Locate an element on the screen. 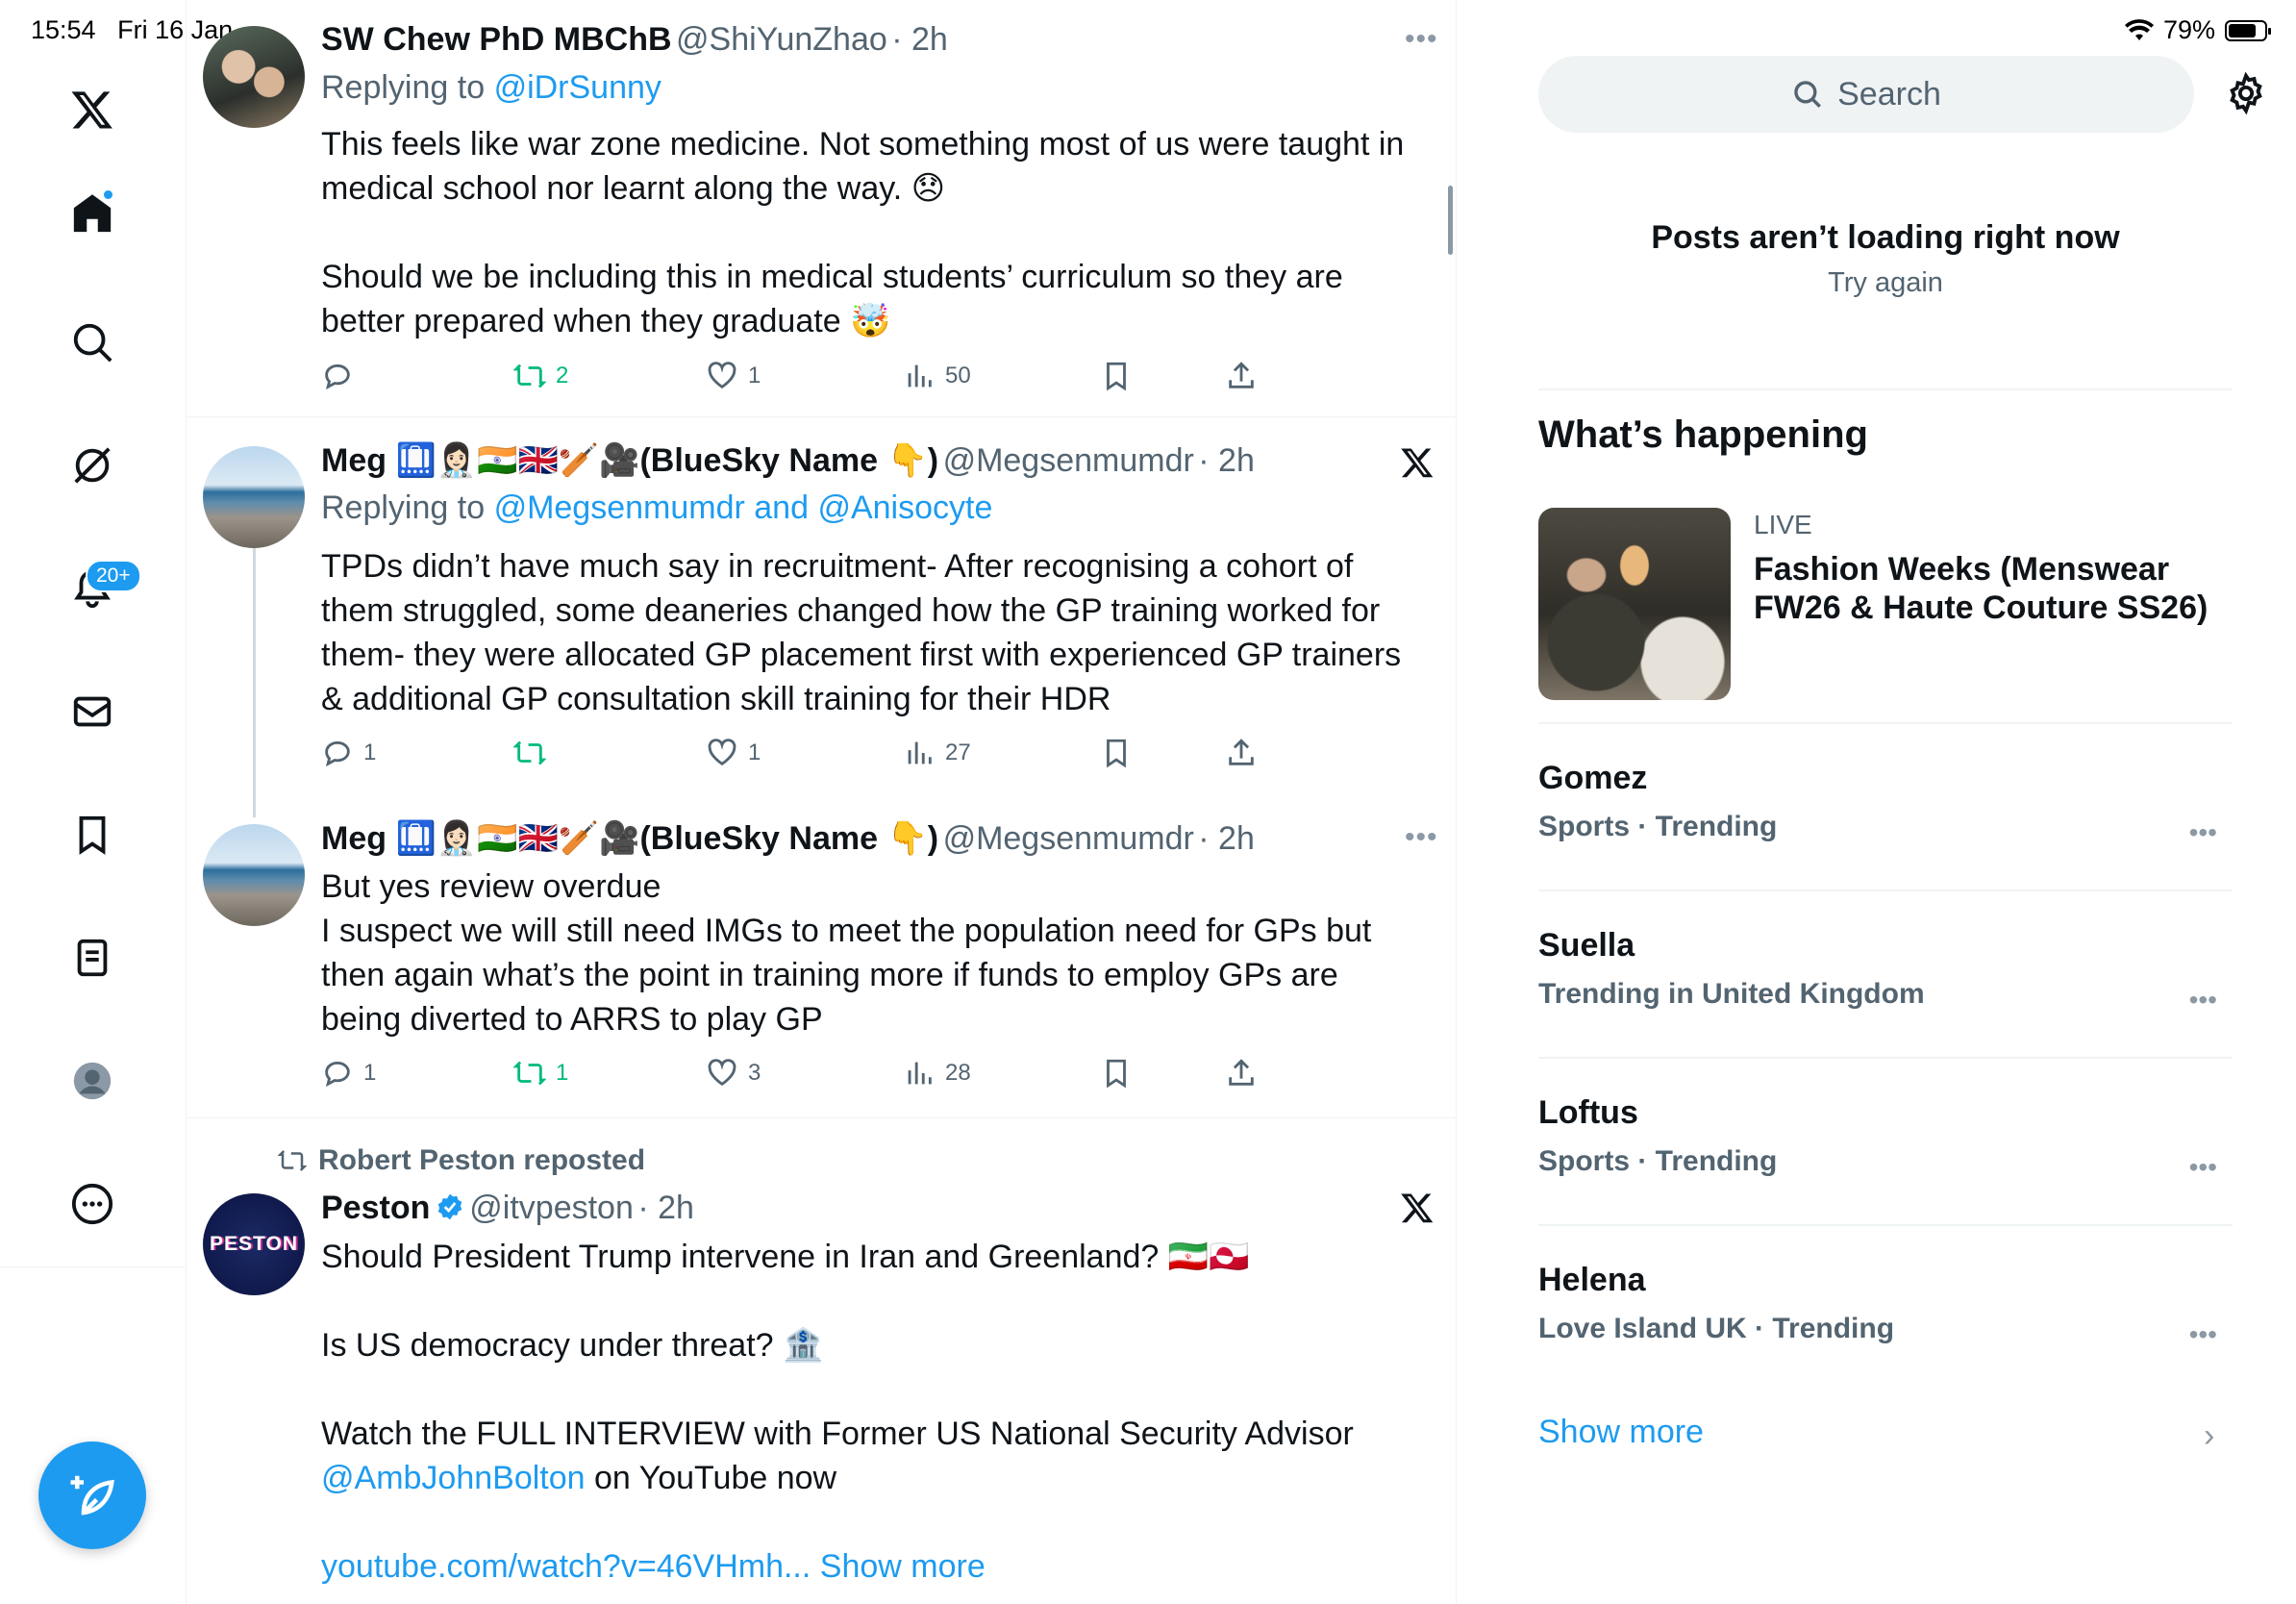  tweet-text-line: being diverted to ARRS to play GP is located at coordinates (572, 1020).